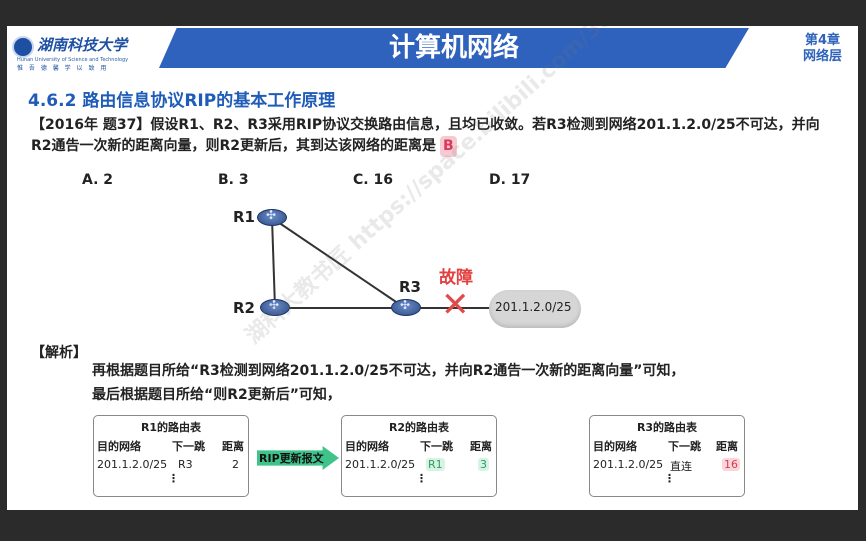  Describe the element at coordinates (419, 456) in the screenshot. I see `routing-table-r2: R2的路由表 目的网络 下一跳 距离 201.1.2.0/25 R1 3 ⋮` at that location.